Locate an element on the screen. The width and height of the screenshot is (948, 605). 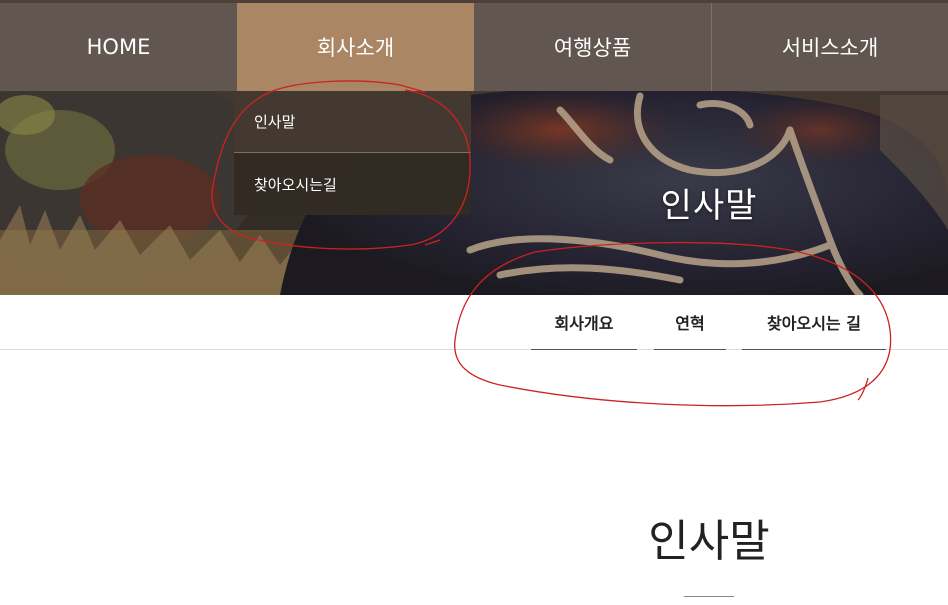
tab-directions: 찾아오시는 길 is located at coordinates (814, 322).